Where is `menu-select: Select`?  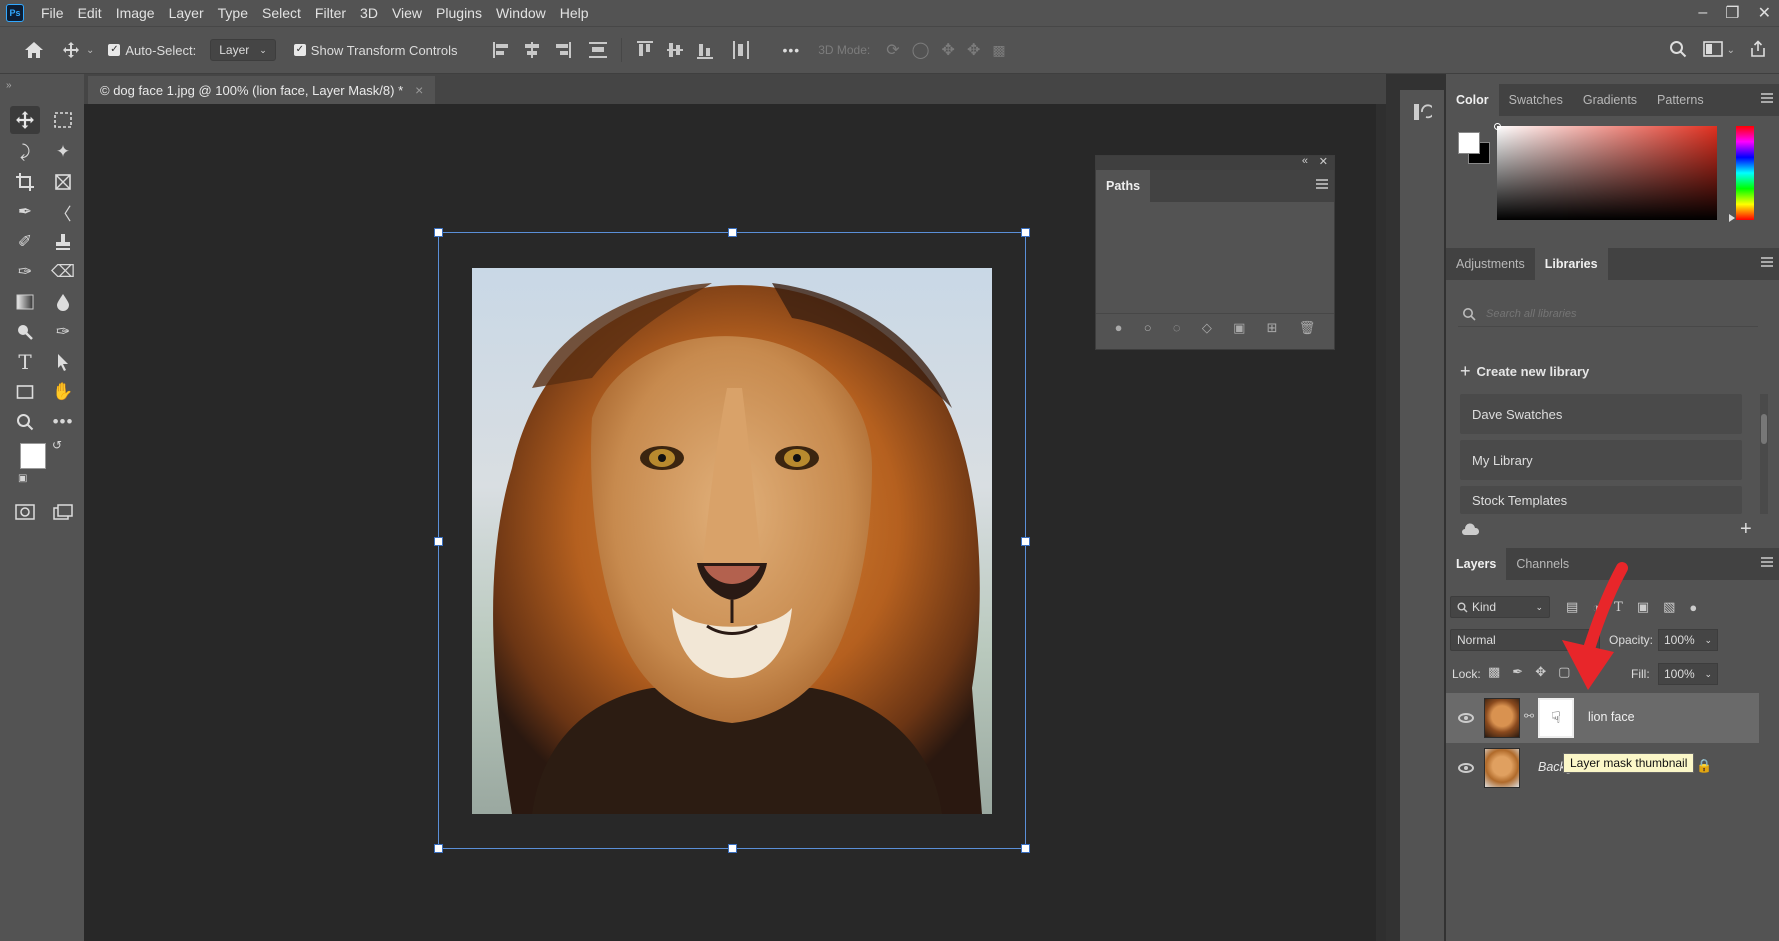
menu-select: Select is located at coordinates (281, 13).